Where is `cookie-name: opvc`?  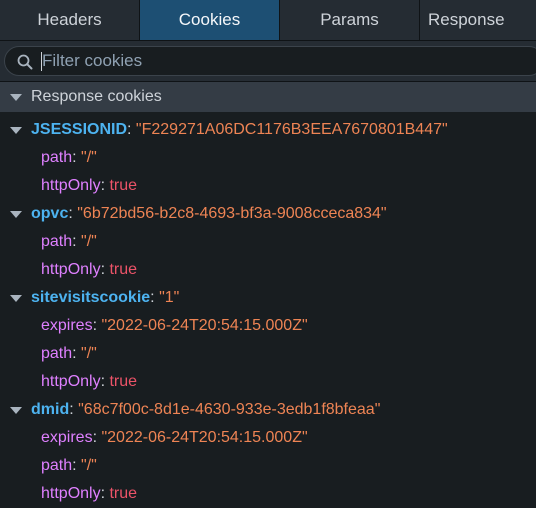 cookie-name: opvc is located at coordinates (50, 213).